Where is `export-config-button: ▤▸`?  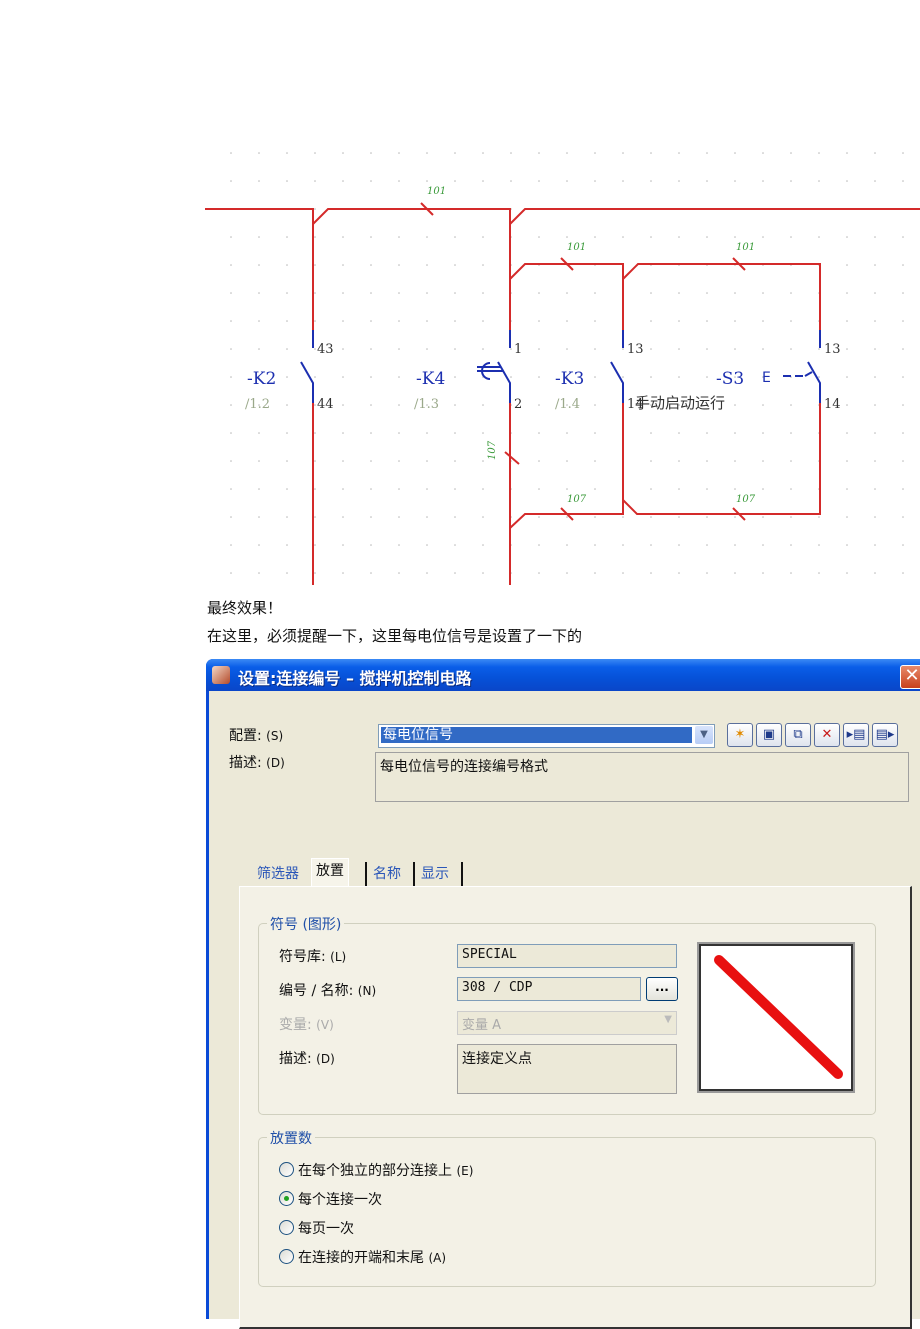
export-config-button: ▤▸ is located at coordinates (885, 735).